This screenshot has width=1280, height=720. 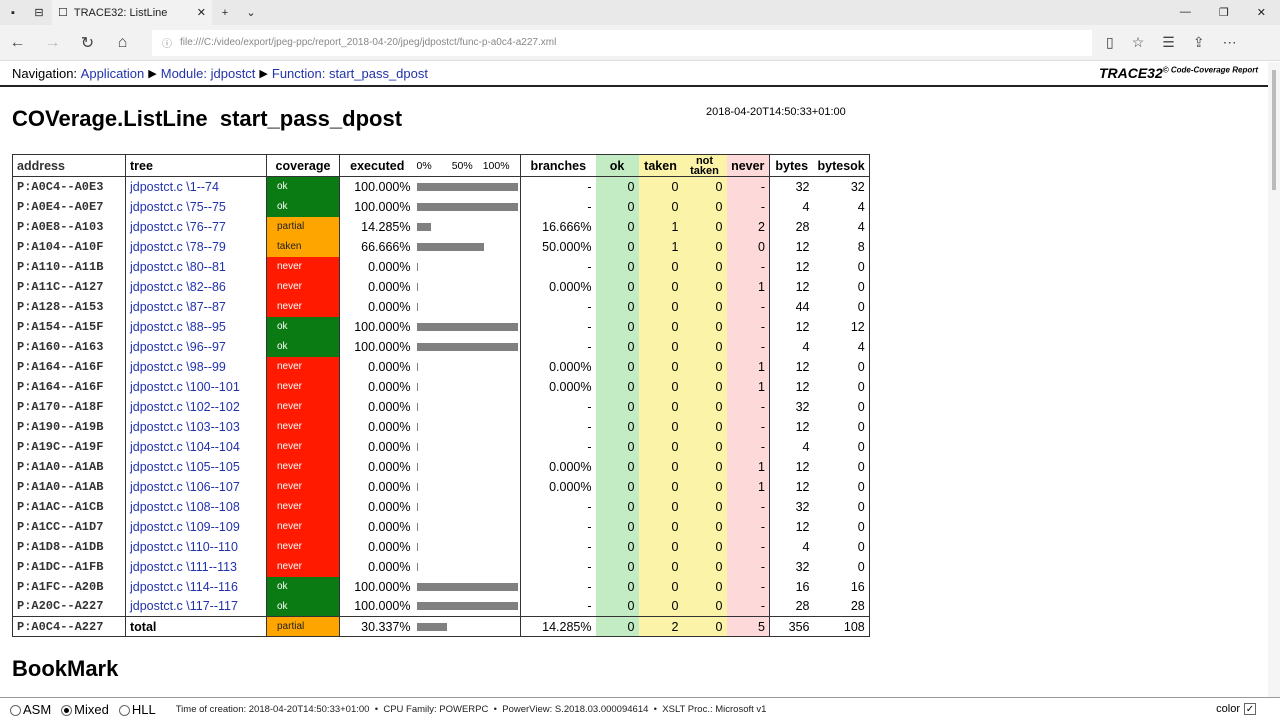 What do you see at coordinates (178, 227) in the screenshot?
I see `tree-link: jdpostct.c \76--77` at bounding box center [178, 227].